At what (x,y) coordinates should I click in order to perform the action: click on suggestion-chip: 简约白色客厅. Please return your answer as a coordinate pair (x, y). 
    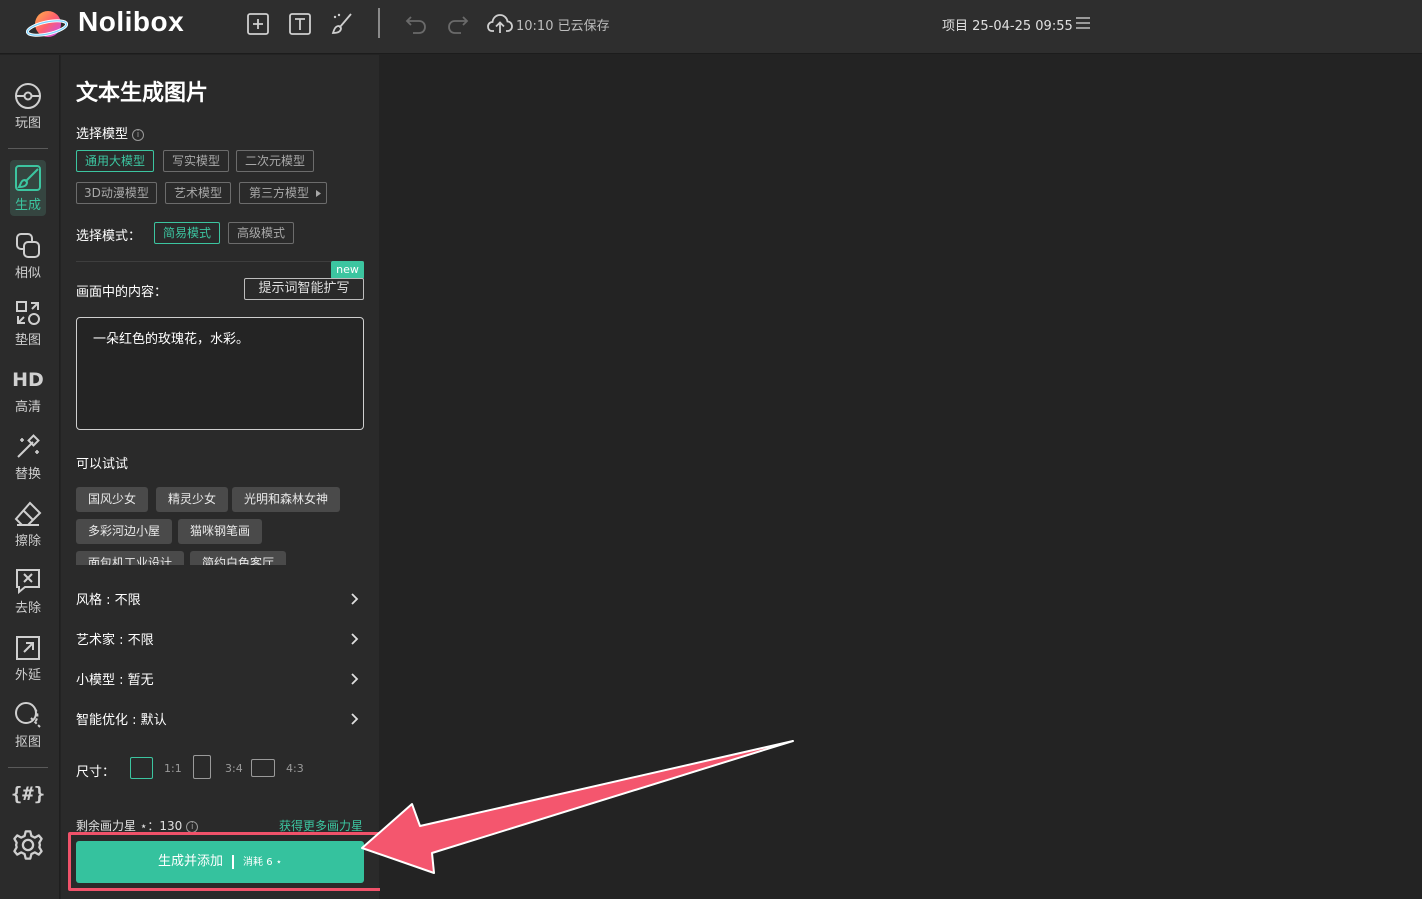
    Looking at the image, I should click on (238, 558).